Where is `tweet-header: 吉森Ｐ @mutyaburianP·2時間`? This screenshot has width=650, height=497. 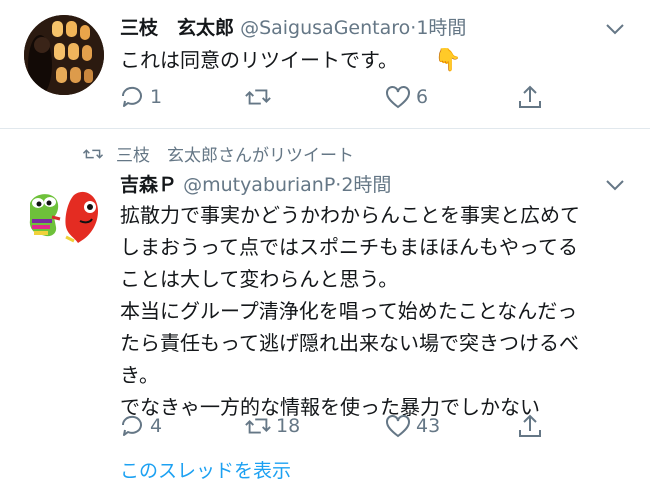
tweet-header: 吉森Ｐ @mutyaburianP·2時間 is located at coordinates (255, 183).